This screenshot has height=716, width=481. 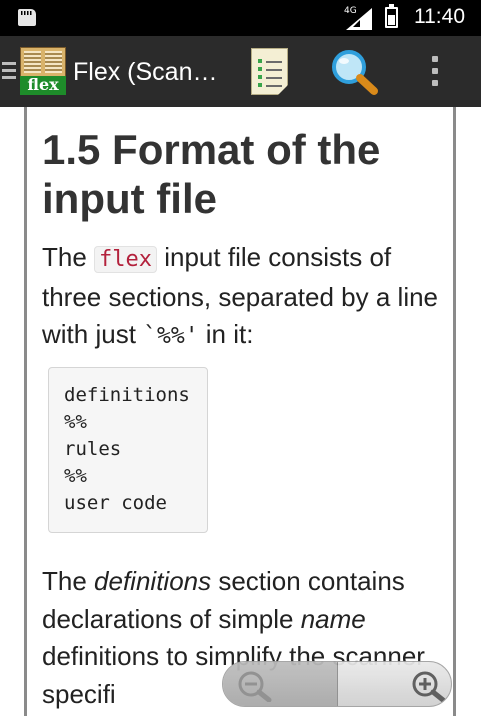 I want to click on signal-icon, so click(x=359, y=19).